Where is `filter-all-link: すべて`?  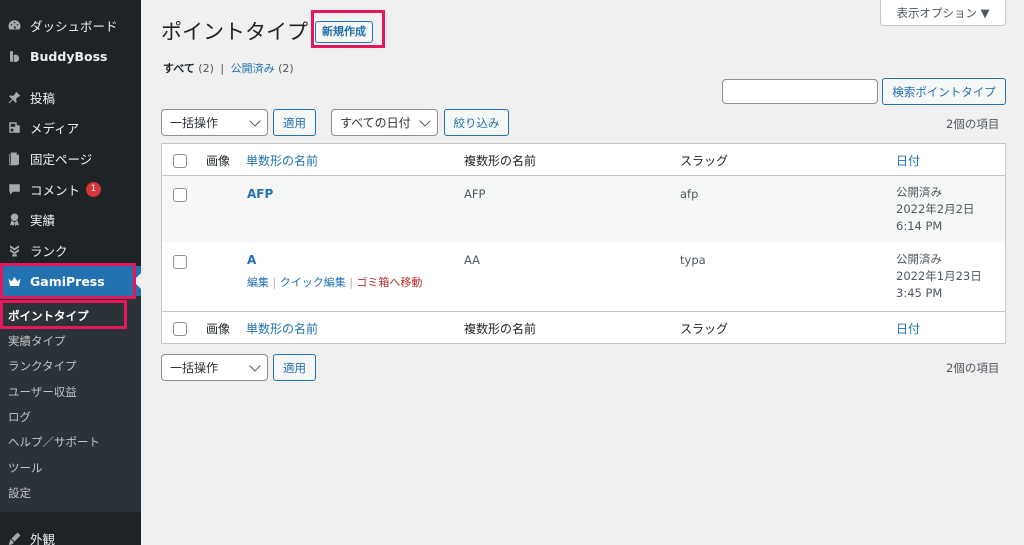 filter-all-link: すべて is located at coordinates (179, 68).